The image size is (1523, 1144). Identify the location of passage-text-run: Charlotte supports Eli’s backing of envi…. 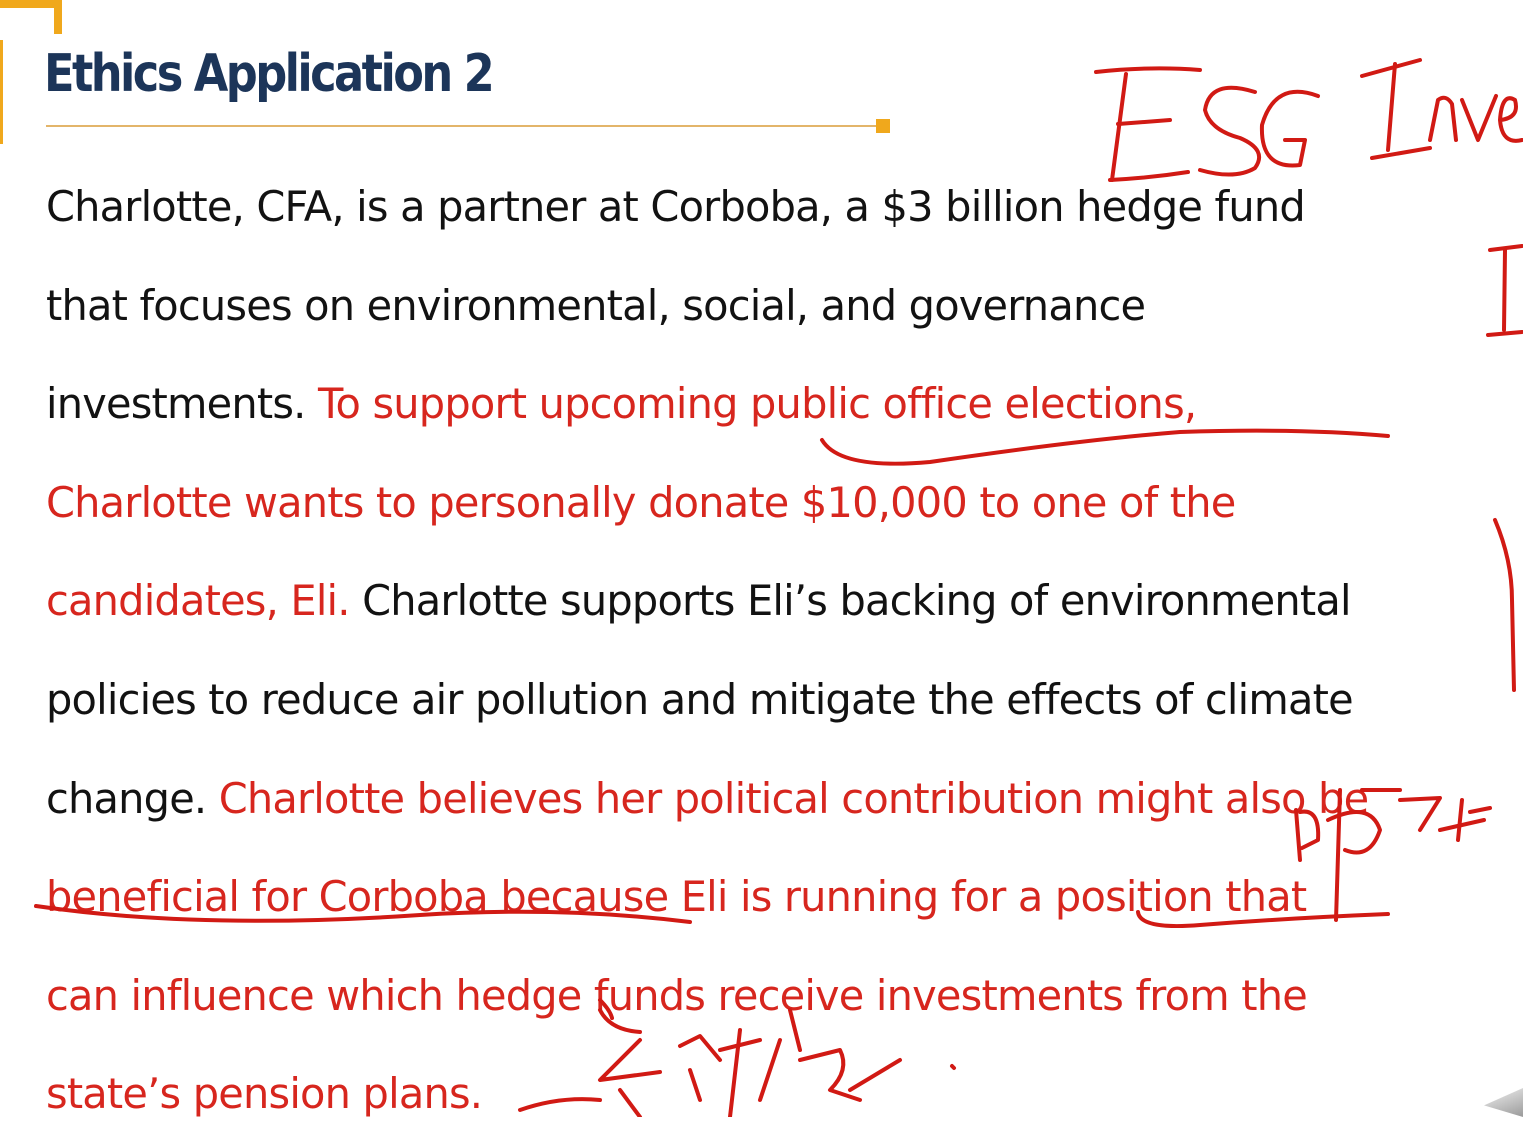
(856, 601).